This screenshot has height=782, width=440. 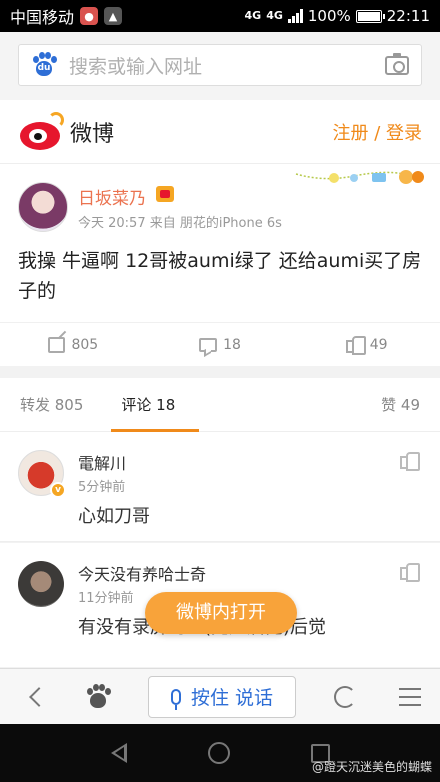 I want to click on comment-button: 18, so click(x=220, y=344).